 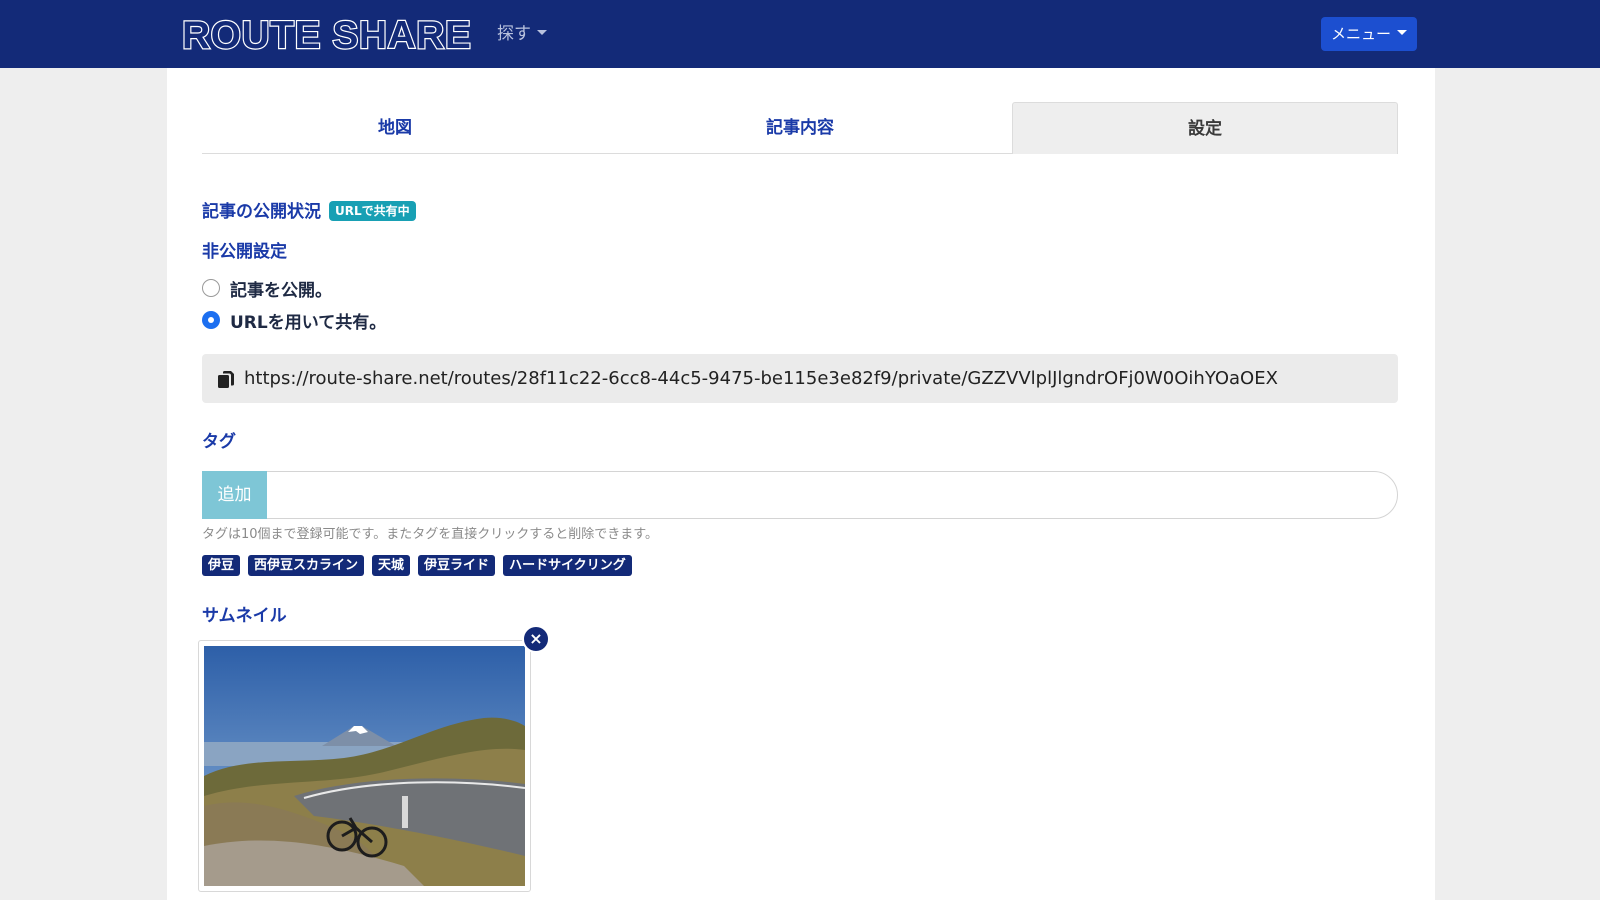 What do you see at coordinates (430, 534) in the screenshot?
I see `tag-help-text: タグは10個まで登録可能です。またタグを直接クリックすると削除できます。` at bounding box center [430, 534].